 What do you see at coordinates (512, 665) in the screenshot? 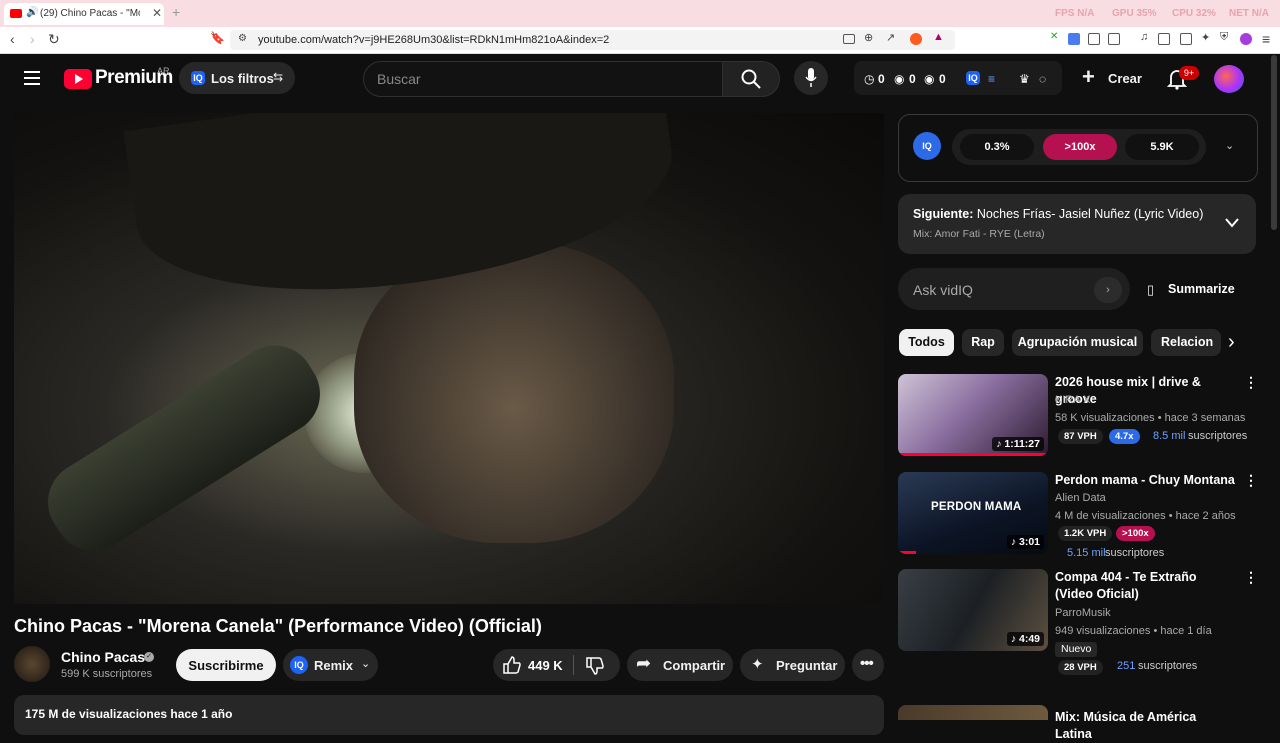
I see `thumbs-up-icon` at bounding box center [512, 665].